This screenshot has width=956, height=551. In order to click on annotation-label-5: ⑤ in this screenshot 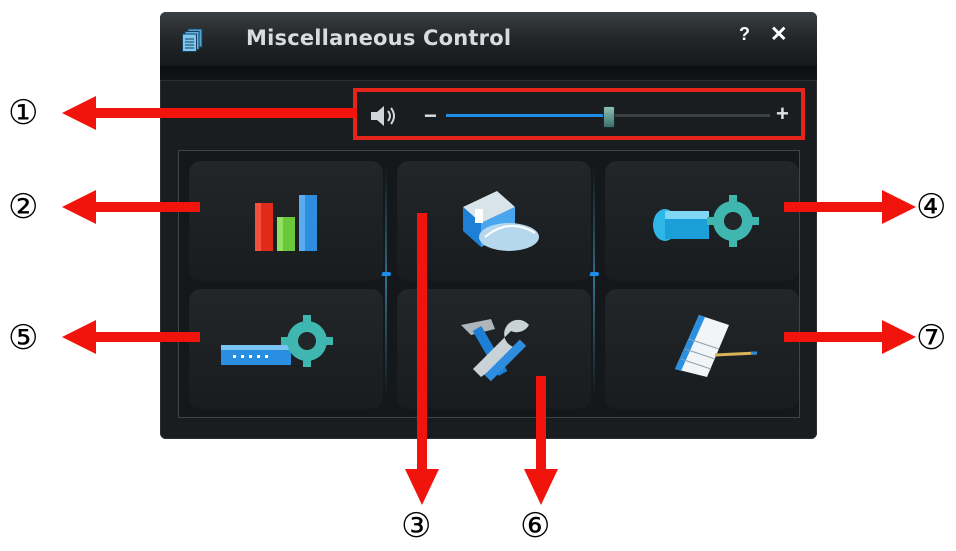, I will do `click(23, 338)`.